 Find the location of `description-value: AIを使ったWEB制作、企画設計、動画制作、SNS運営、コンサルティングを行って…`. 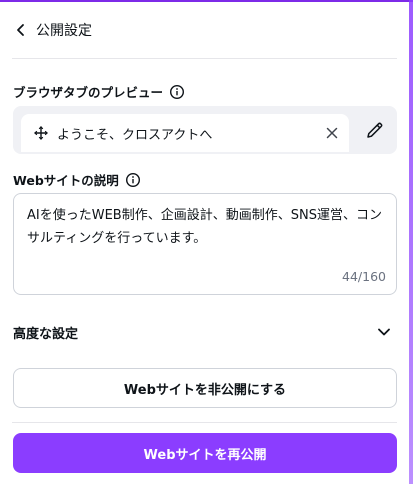

description-value: AIを使ったWEB制作、企画設計、動画制作、SNS運営、コンサルティングを行って… is located at coordinates (204, 227).